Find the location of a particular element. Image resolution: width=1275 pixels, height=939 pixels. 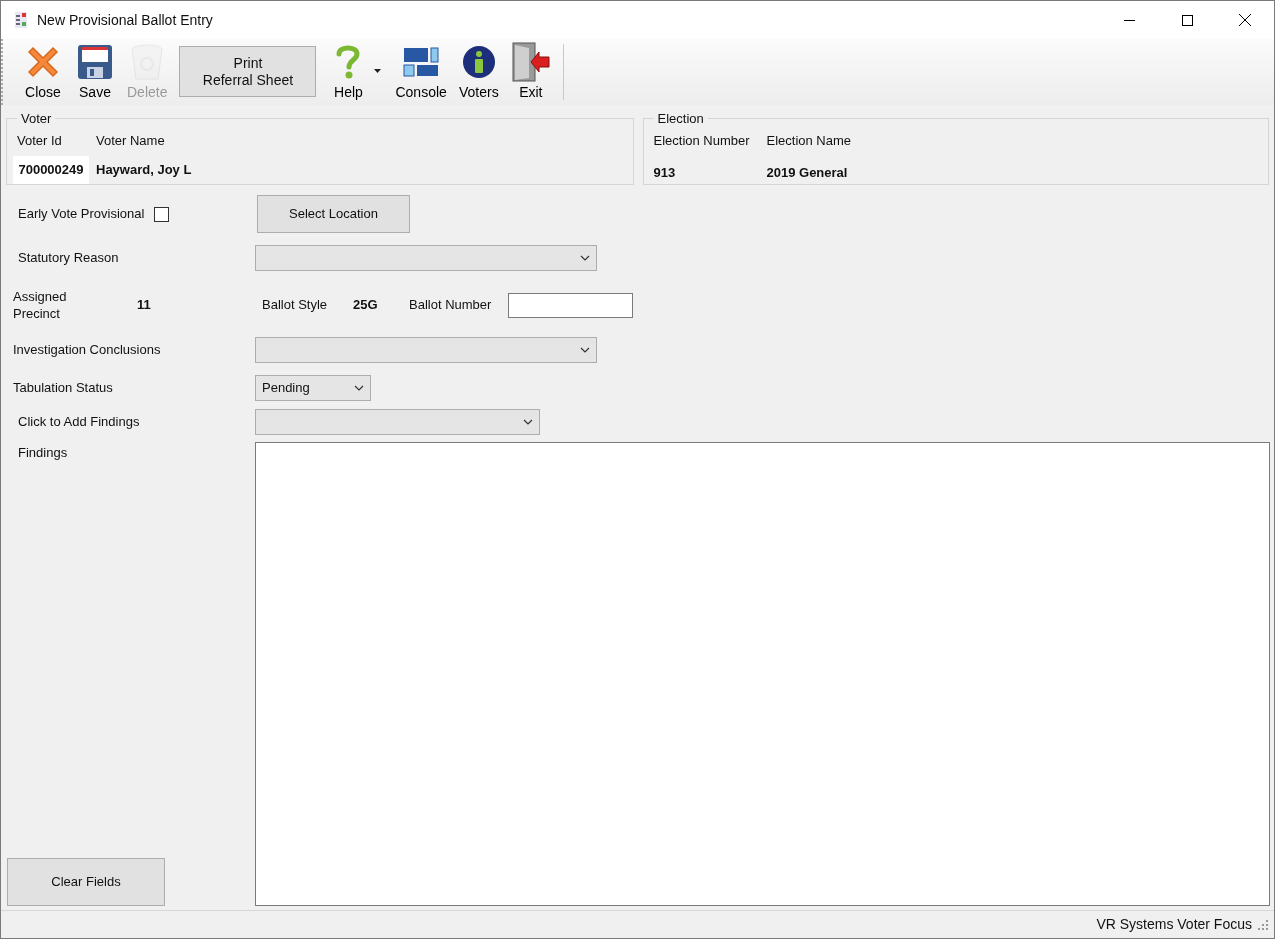

clear-fields-button: Clear Fields is located at coordinates (86, 882).